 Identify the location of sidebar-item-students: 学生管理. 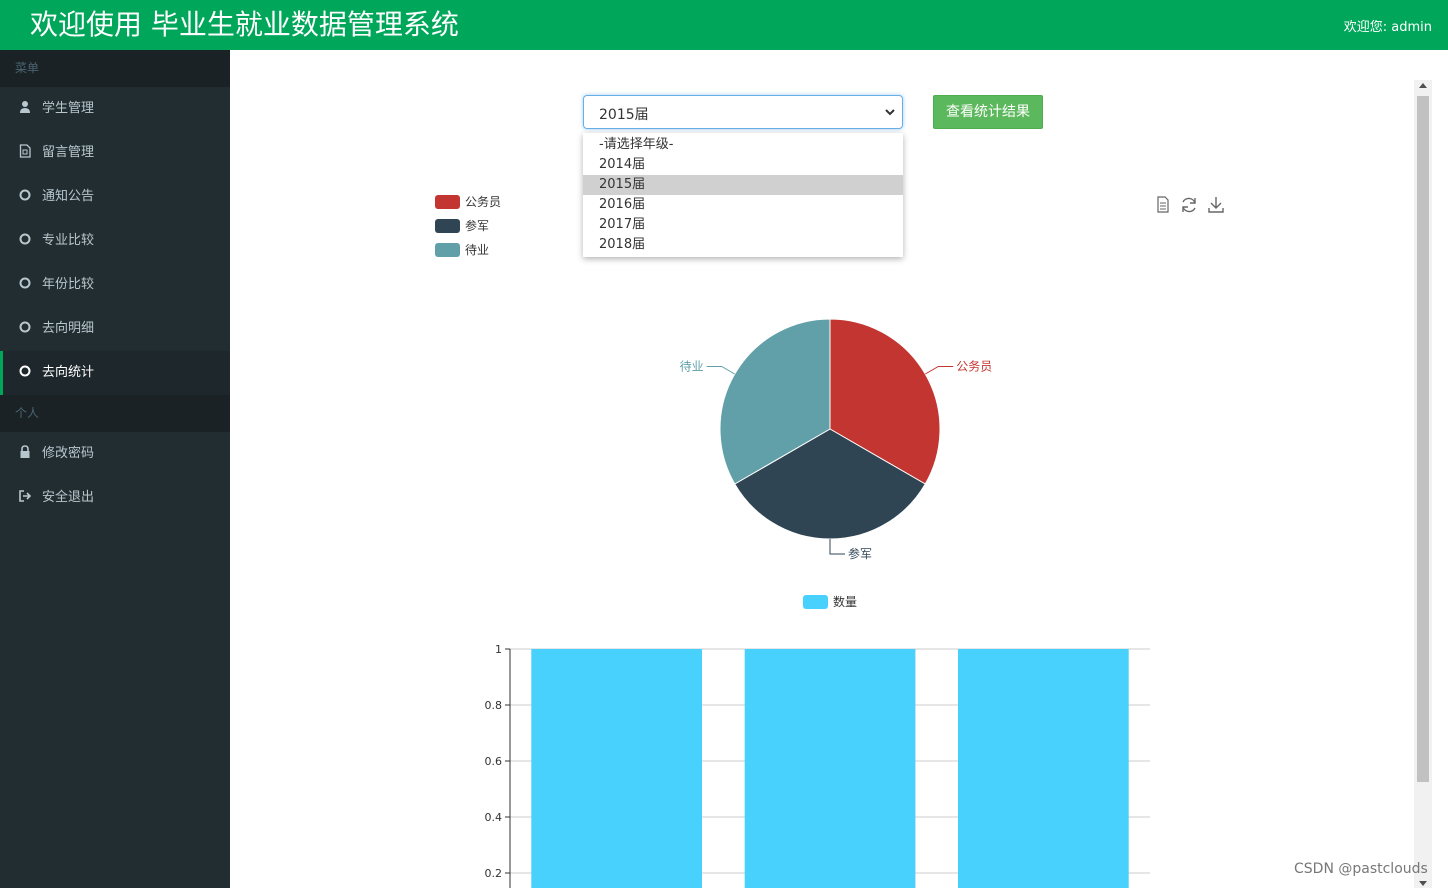
(115, 109).